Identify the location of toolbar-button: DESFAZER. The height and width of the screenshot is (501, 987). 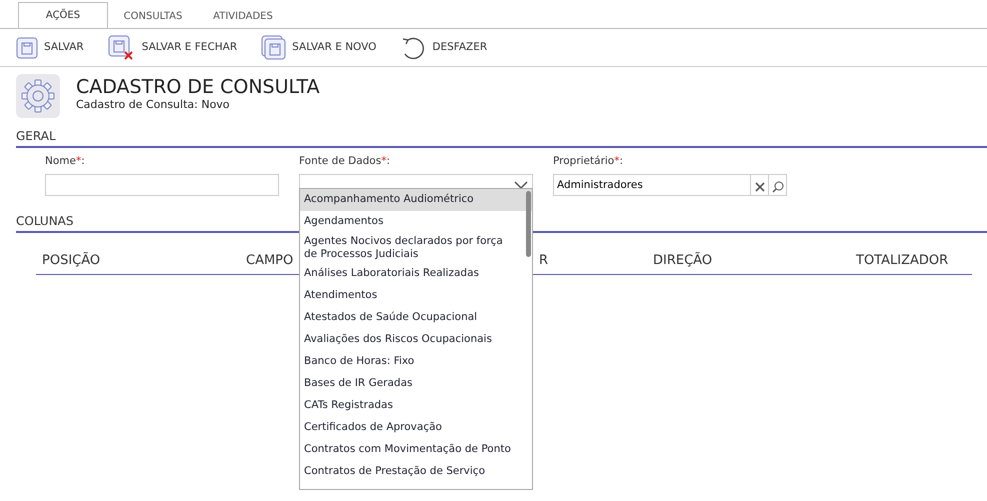
(444, 47).